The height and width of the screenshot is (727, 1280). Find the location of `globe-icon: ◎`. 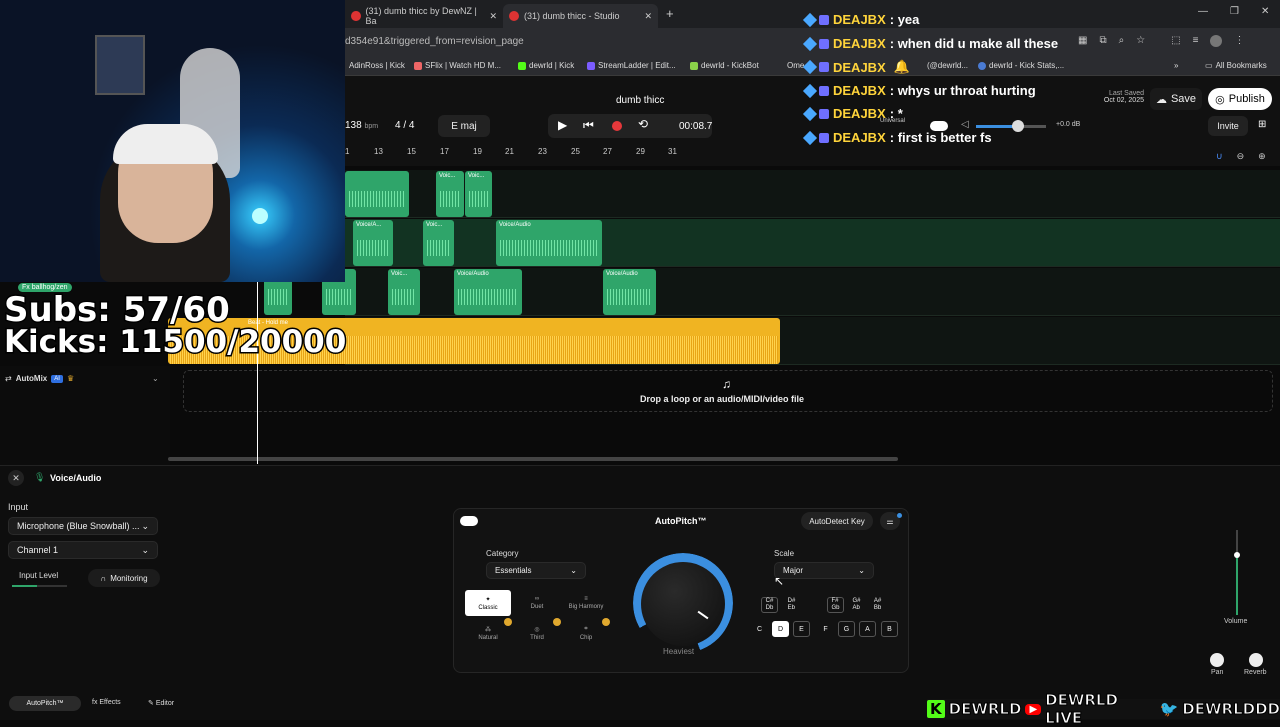

globe-icon: ◎ is located at coordinates (1220, 99).